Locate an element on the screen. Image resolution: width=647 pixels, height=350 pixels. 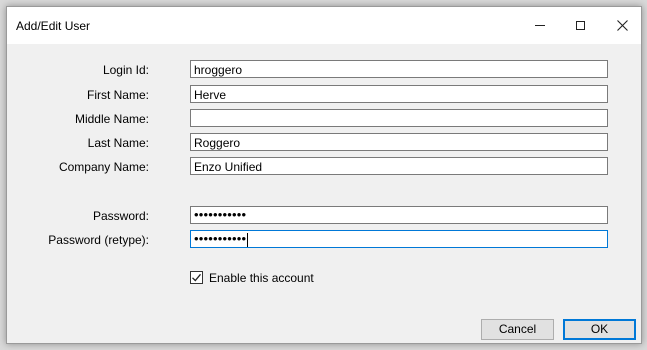
maximize-icon is located at coordinates (580, 25).